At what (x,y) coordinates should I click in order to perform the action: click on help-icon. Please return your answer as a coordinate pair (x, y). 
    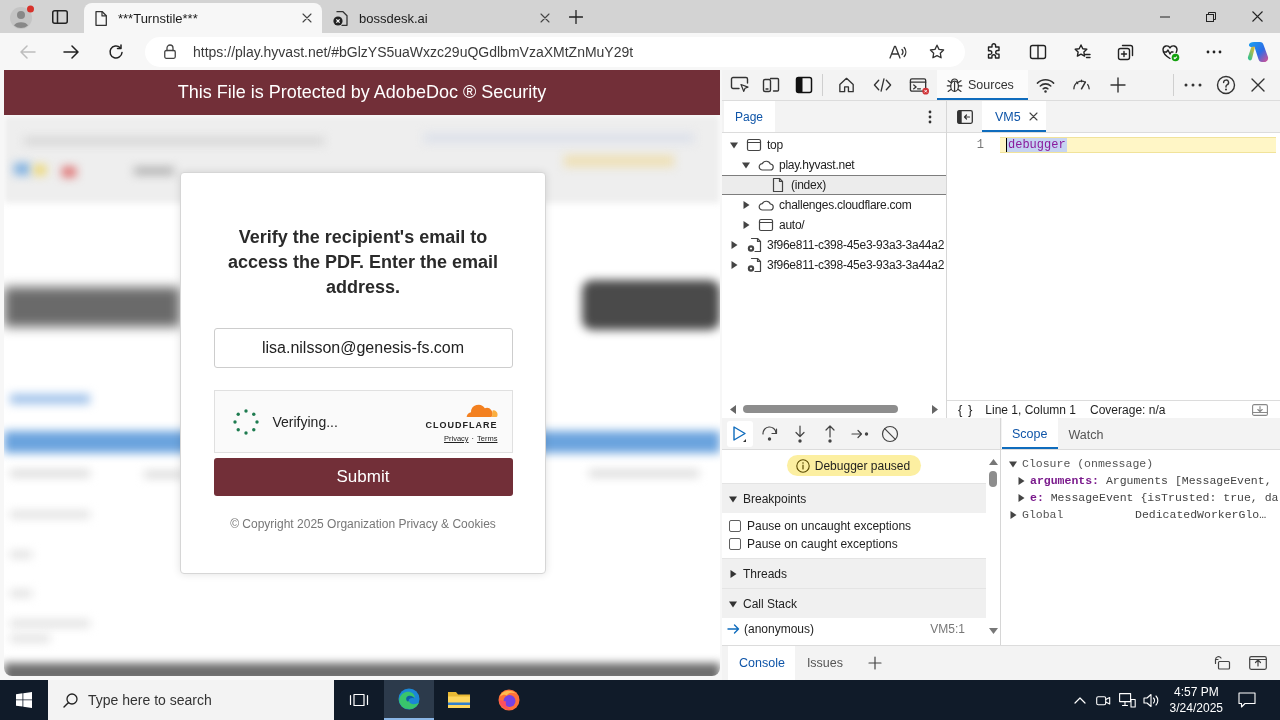
    Looking at the image, I should click on (1226, 85).